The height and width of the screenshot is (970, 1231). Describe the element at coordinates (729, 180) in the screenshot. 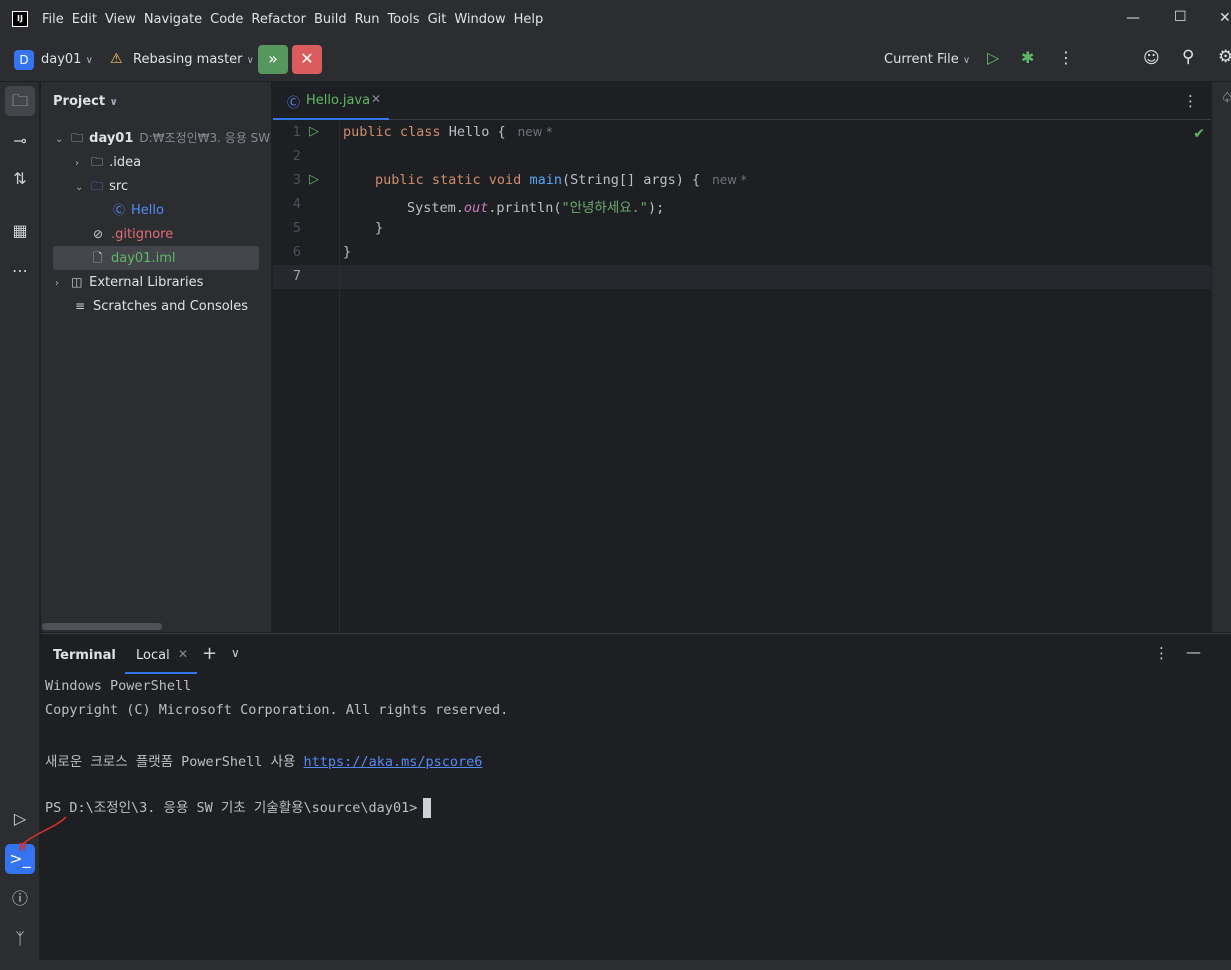

I see `author-inlay-hint: new *` at that location.